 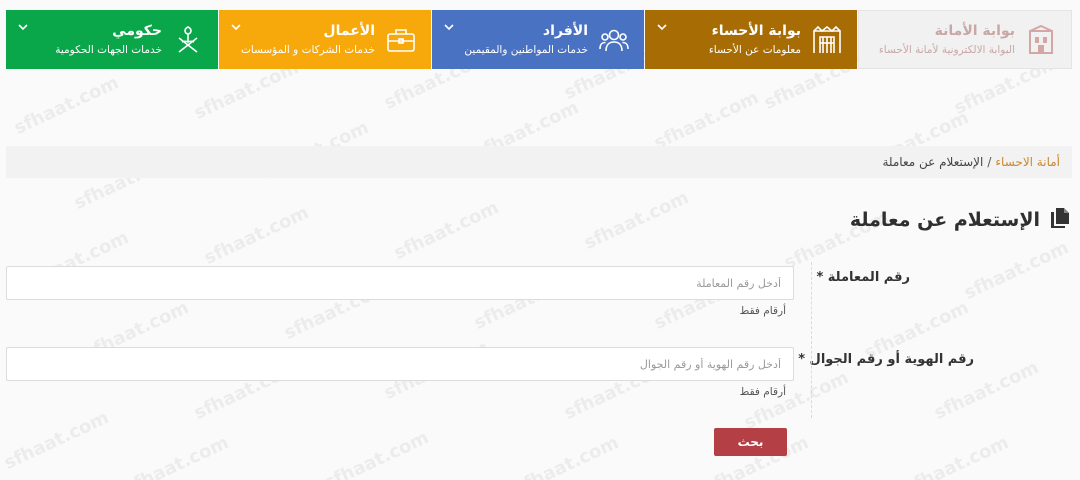 I want to click on users-icon, so click(x=614, y=40).